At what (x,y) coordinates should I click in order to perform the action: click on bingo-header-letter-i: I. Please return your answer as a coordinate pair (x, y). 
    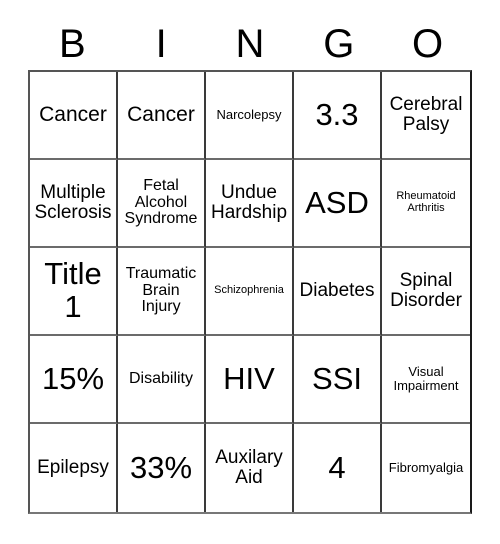
    Looking at the image, I should click on (161, 44).